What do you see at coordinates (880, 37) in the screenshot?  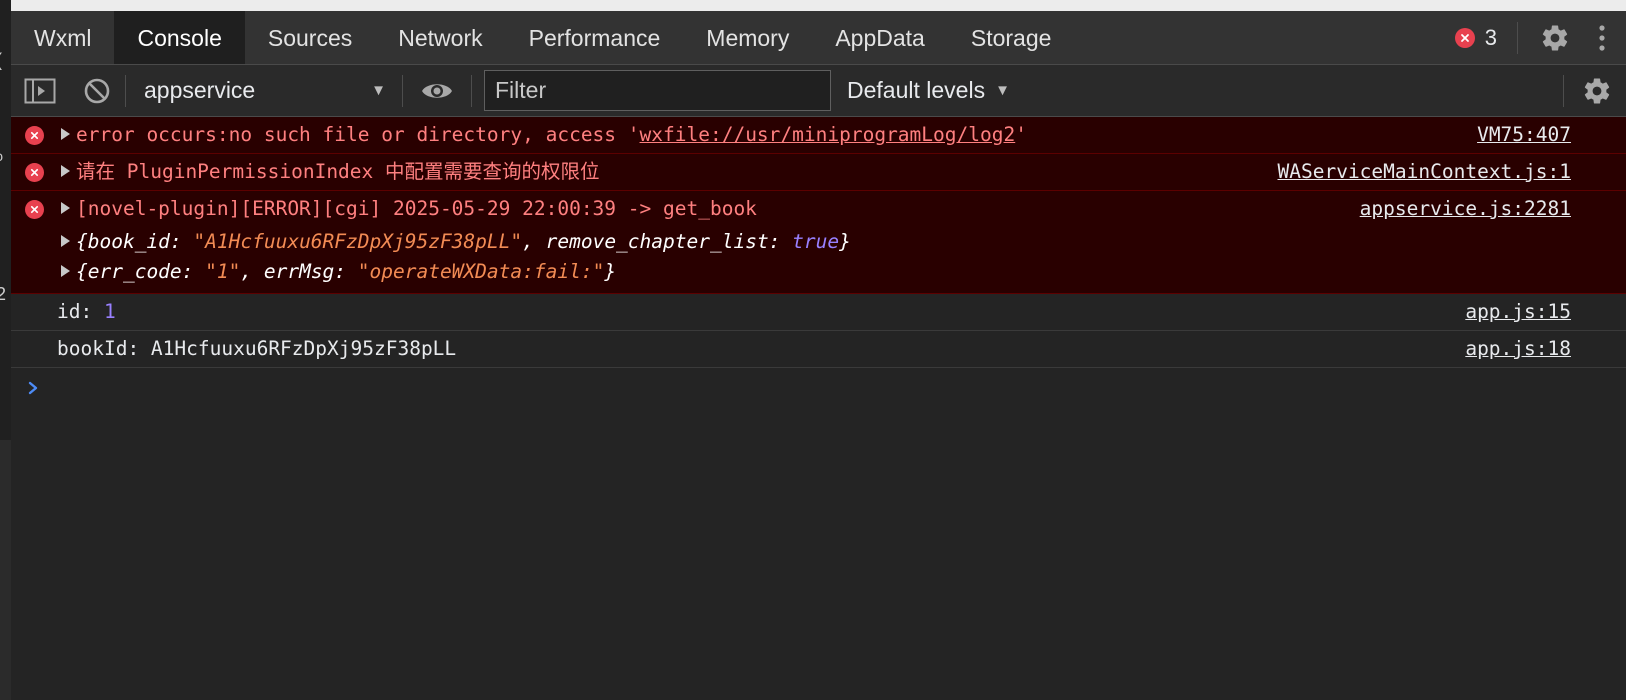 I see `tab-appdata: AppData` at bounding box center [880, 37].